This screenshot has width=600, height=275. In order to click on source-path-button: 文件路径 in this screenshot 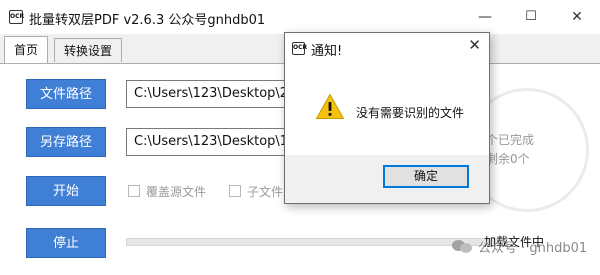, I will do `click(66, 94)`.